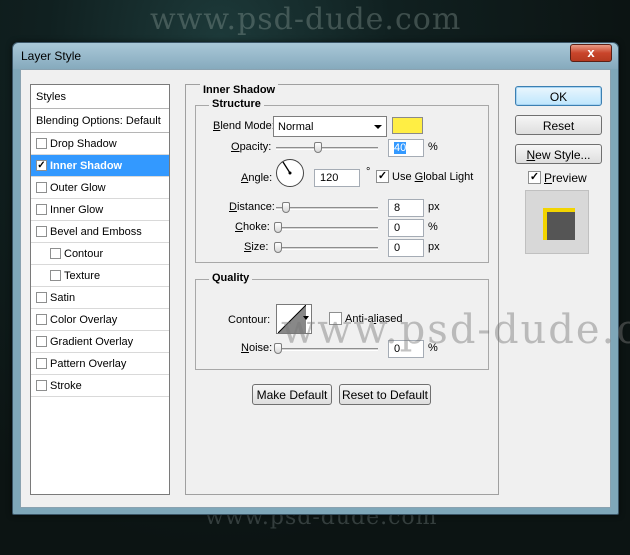 The width and height of the screenshot is (630, 555). What do you see at coordinates (368, 172) in the screenshot?
I see `angle-unit: °` at bounding box center [368, 172].